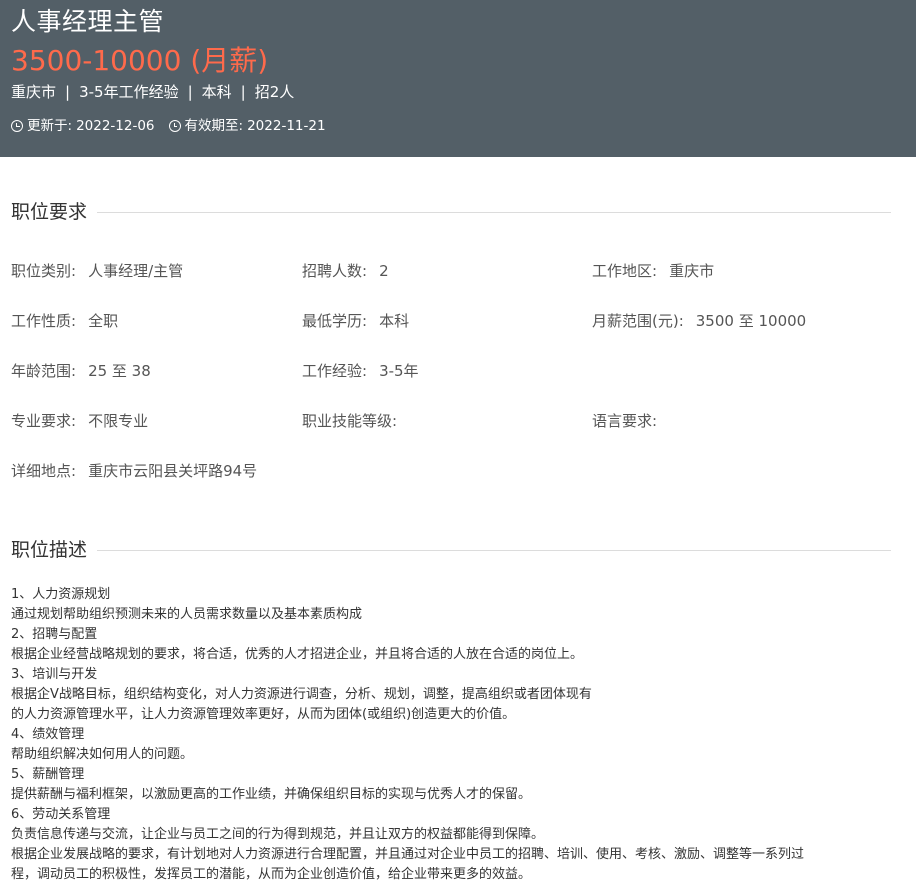  What do you see at coordinates (384, 271) in the screenshot?
I see `field-value: 2` at bounding box center [384, 271].